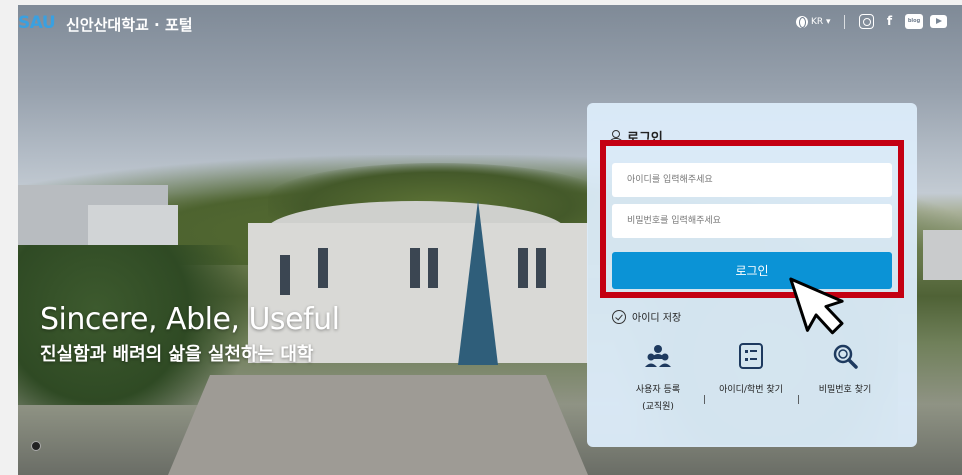  I want to click on divider, so click(844, 22).